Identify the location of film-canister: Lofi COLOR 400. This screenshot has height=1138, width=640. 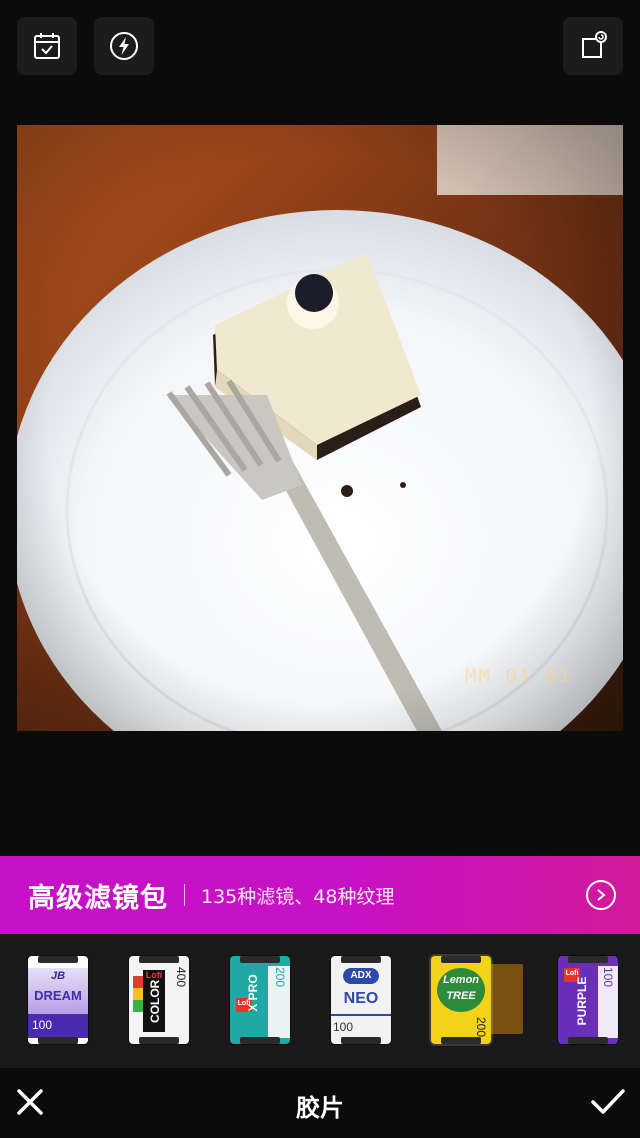
(159, 1000).